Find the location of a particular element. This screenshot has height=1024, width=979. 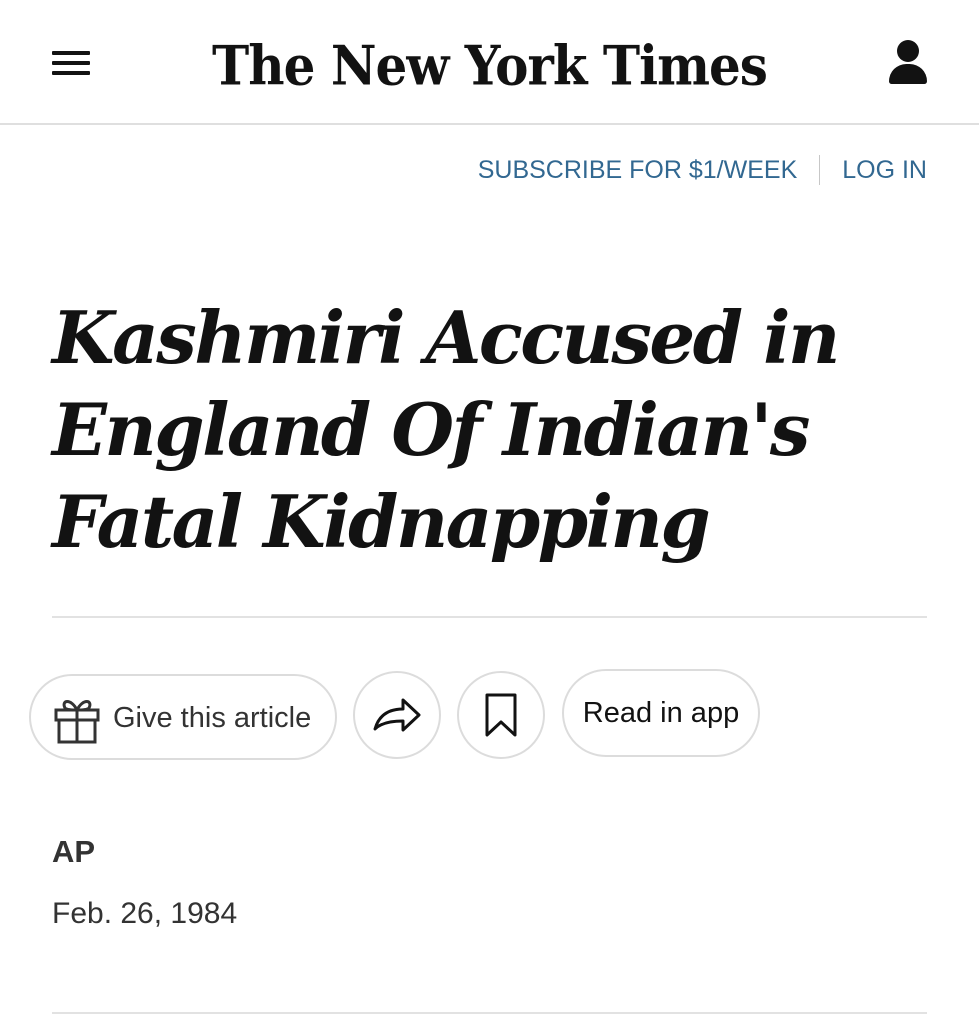

save-button is located at coordinates (501, 715).